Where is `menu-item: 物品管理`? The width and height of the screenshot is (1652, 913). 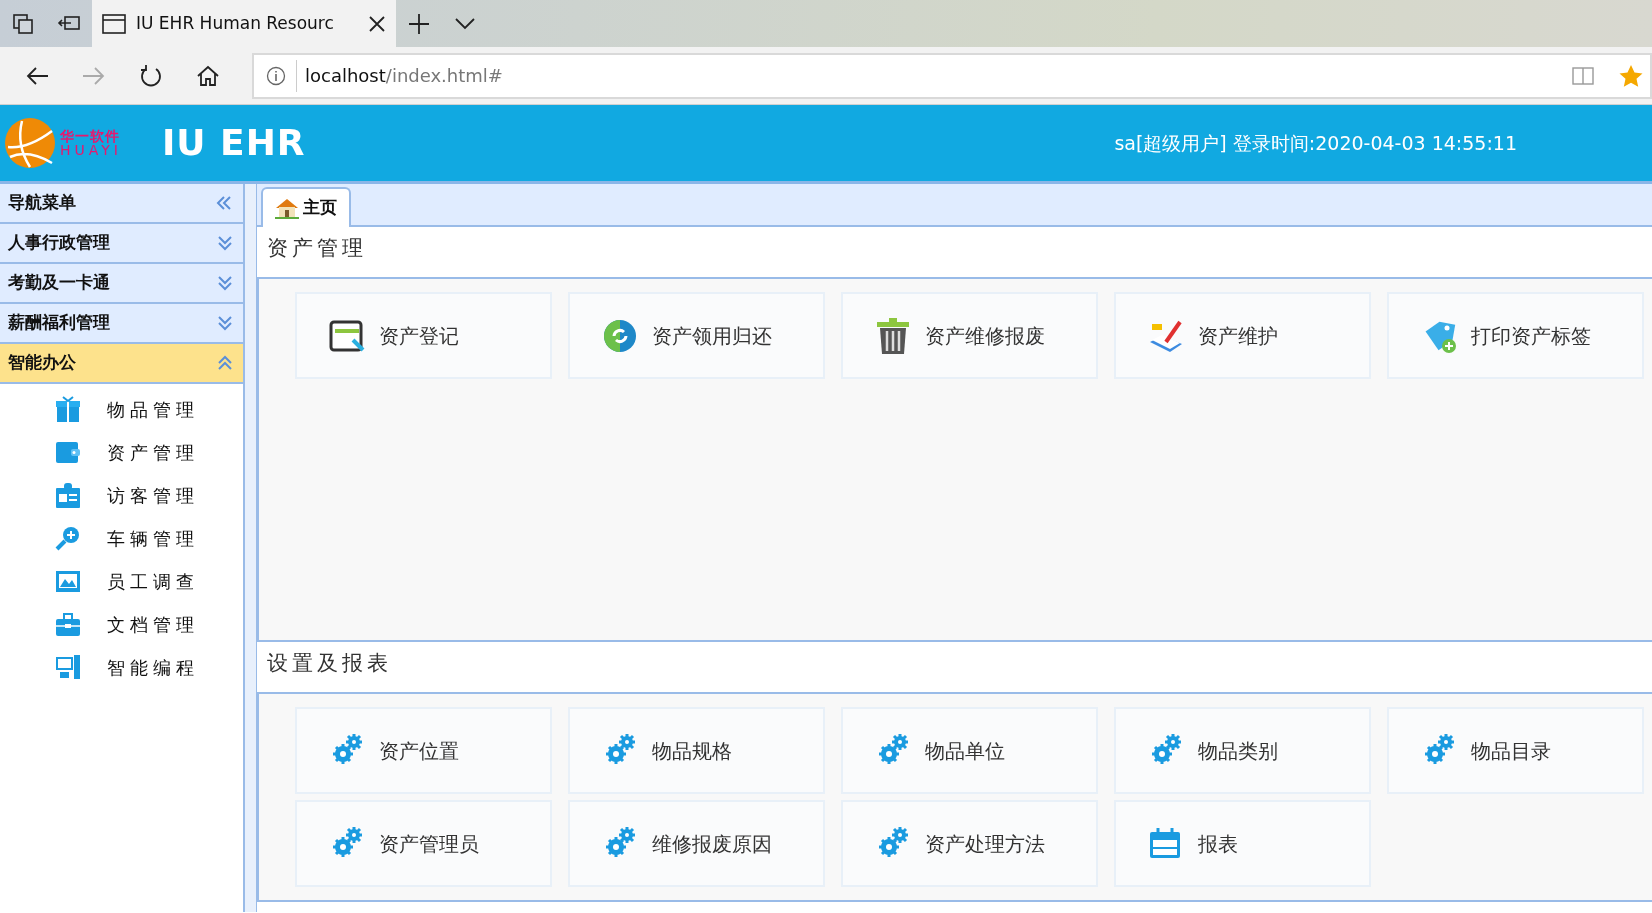 menu-item: 物品管理 is located at coordinates (121, 409).